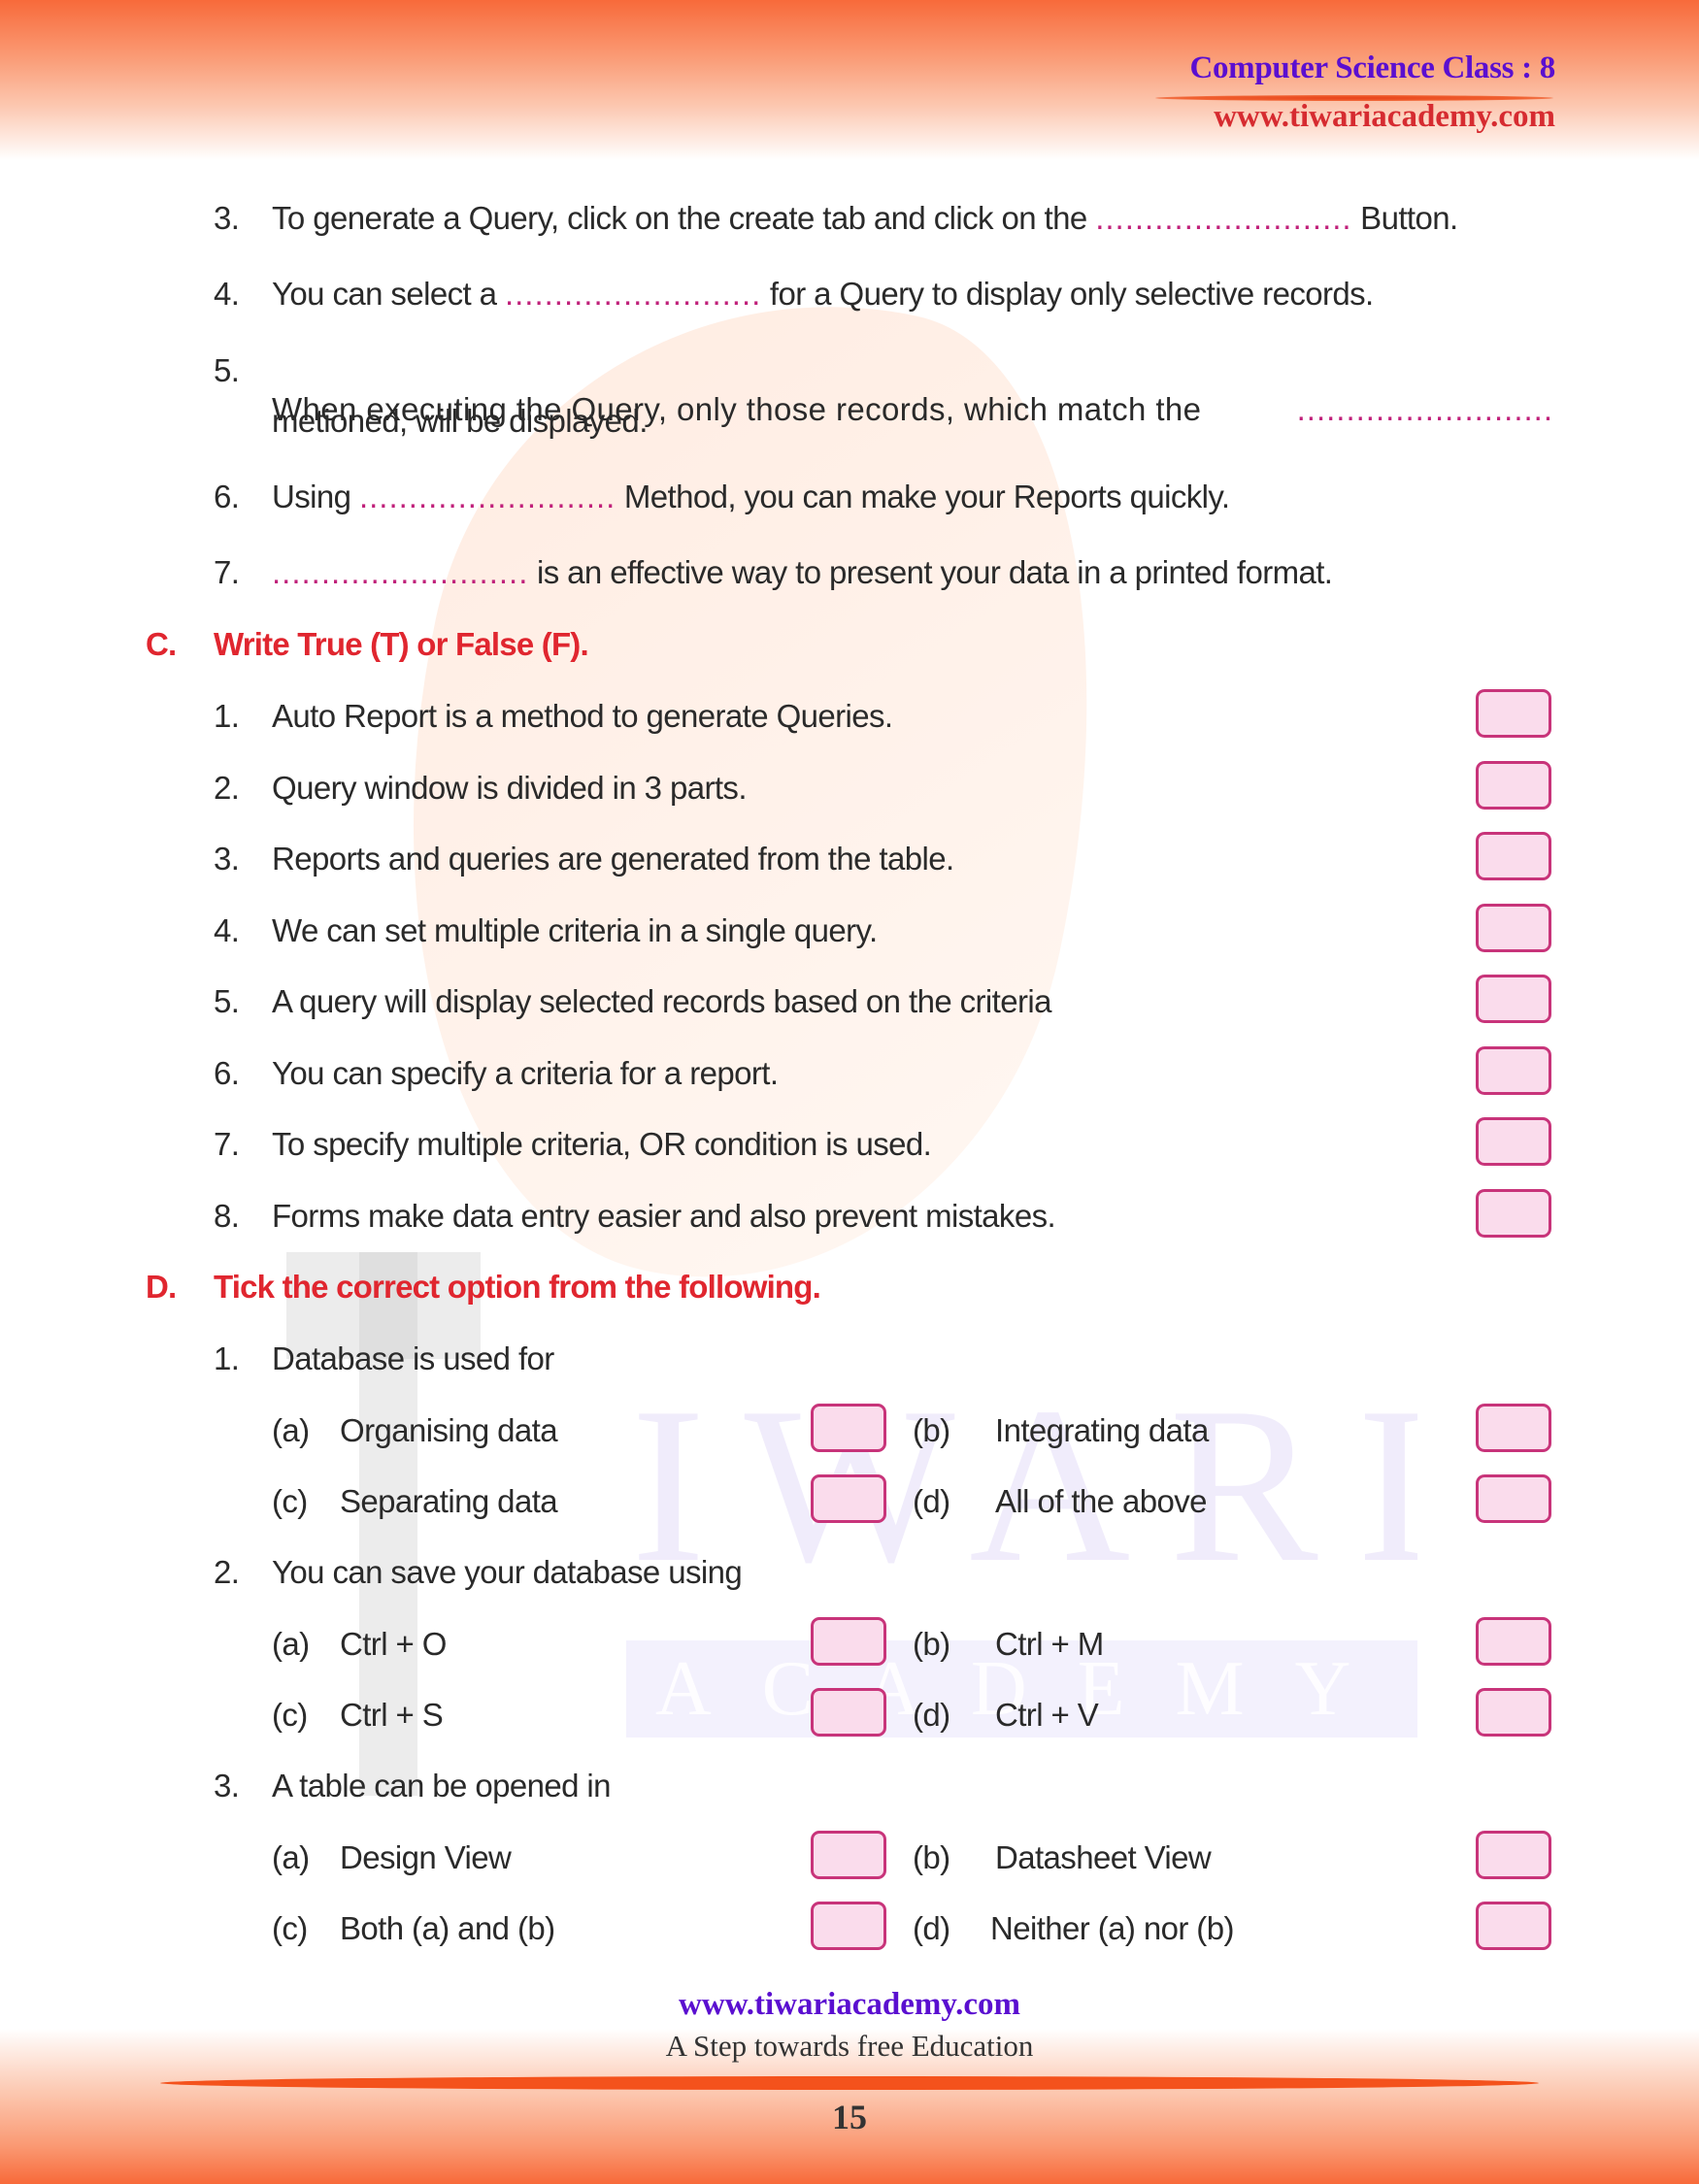 This screenshot has width=1699, height=2184. Describe the element at coordinates (525, 1073) in the screenshot. I see `statement-text: You can specify a criteria for a report.` at that location.